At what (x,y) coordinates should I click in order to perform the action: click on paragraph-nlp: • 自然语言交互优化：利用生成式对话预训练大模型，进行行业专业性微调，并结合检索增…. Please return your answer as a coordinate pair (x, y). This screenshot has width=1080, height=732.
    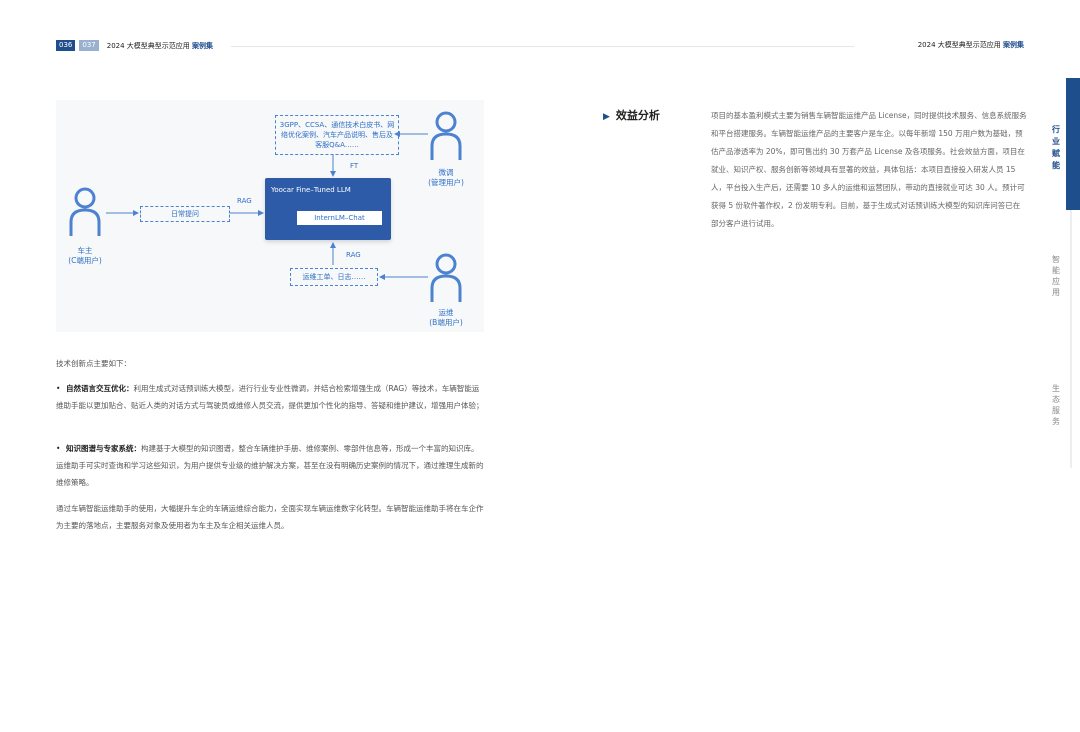
    Looking at the image, I should click on (270, 397).